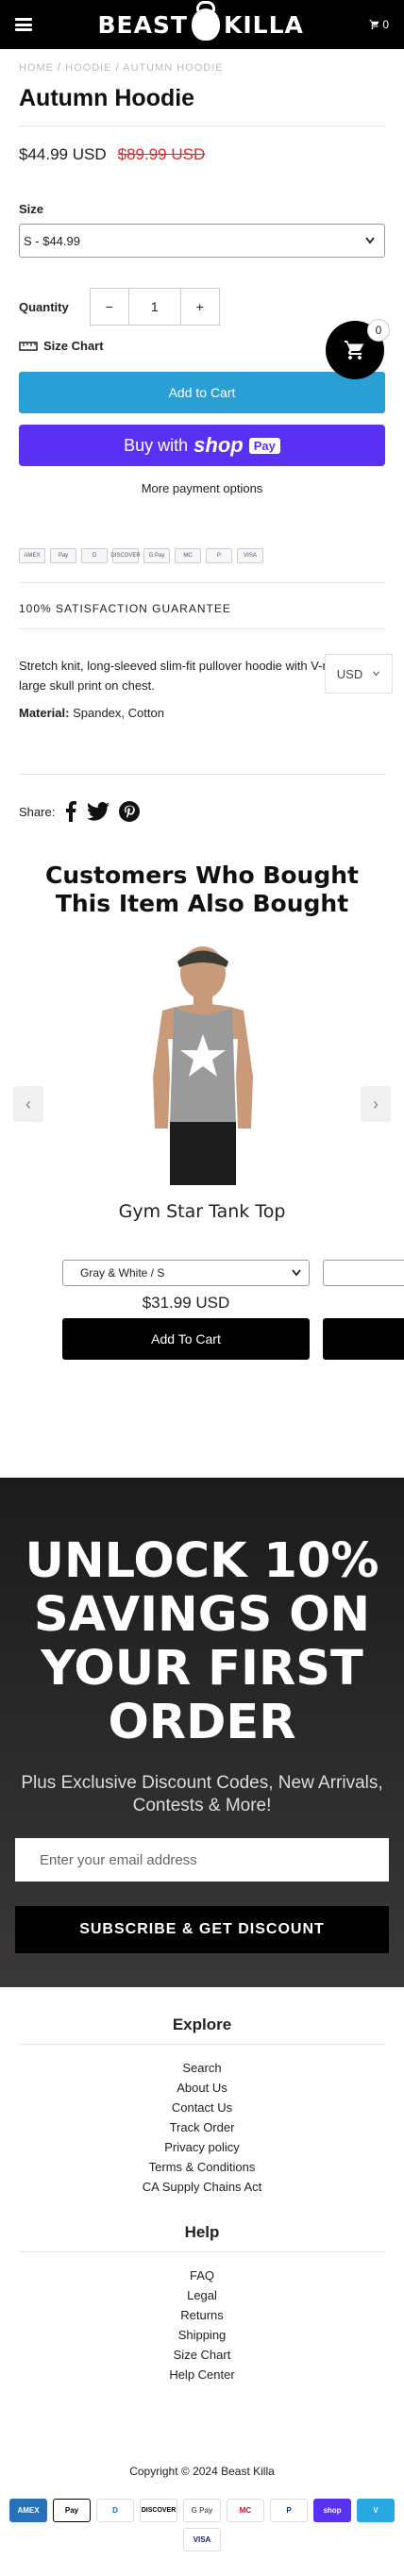  Describe the element at coordinates (250, 555) in the screenshot. I see `visa-icon: VISA` at that location.